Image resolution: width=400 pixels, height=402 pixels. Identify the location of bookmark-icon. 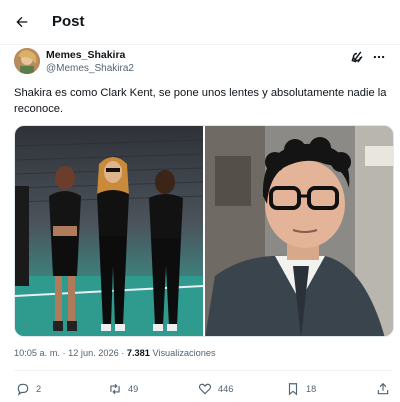
(293, 389).